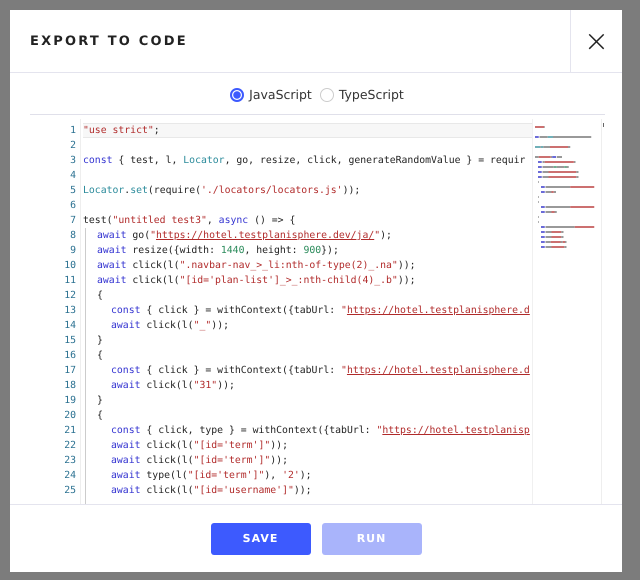 The image size is (640, 580). What do you see at coordinates (70, 296) in the screenshot?
I see `line-number: 12` at bounding box center [70, 296].